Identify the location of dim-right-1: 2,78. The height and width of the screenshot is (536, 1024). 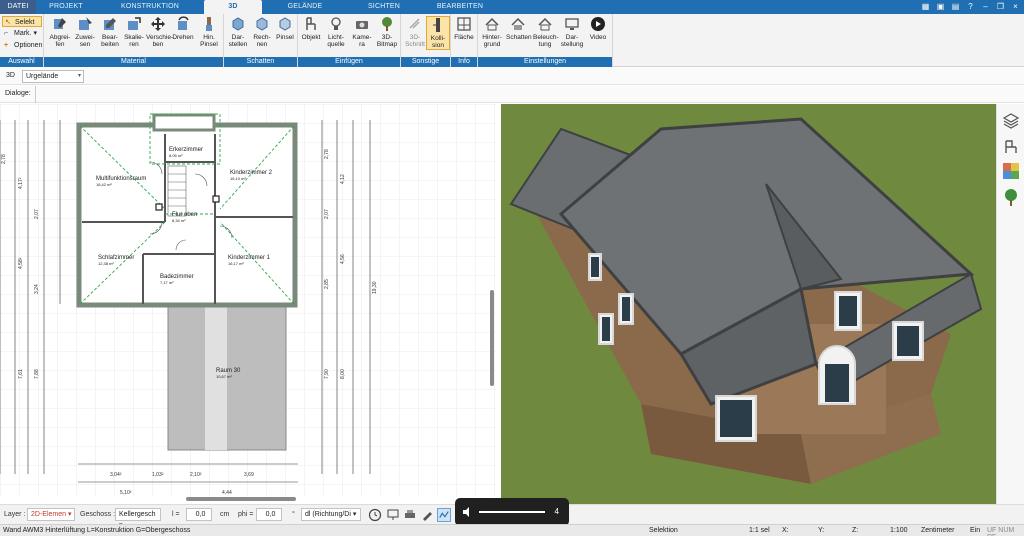
(327, 154).